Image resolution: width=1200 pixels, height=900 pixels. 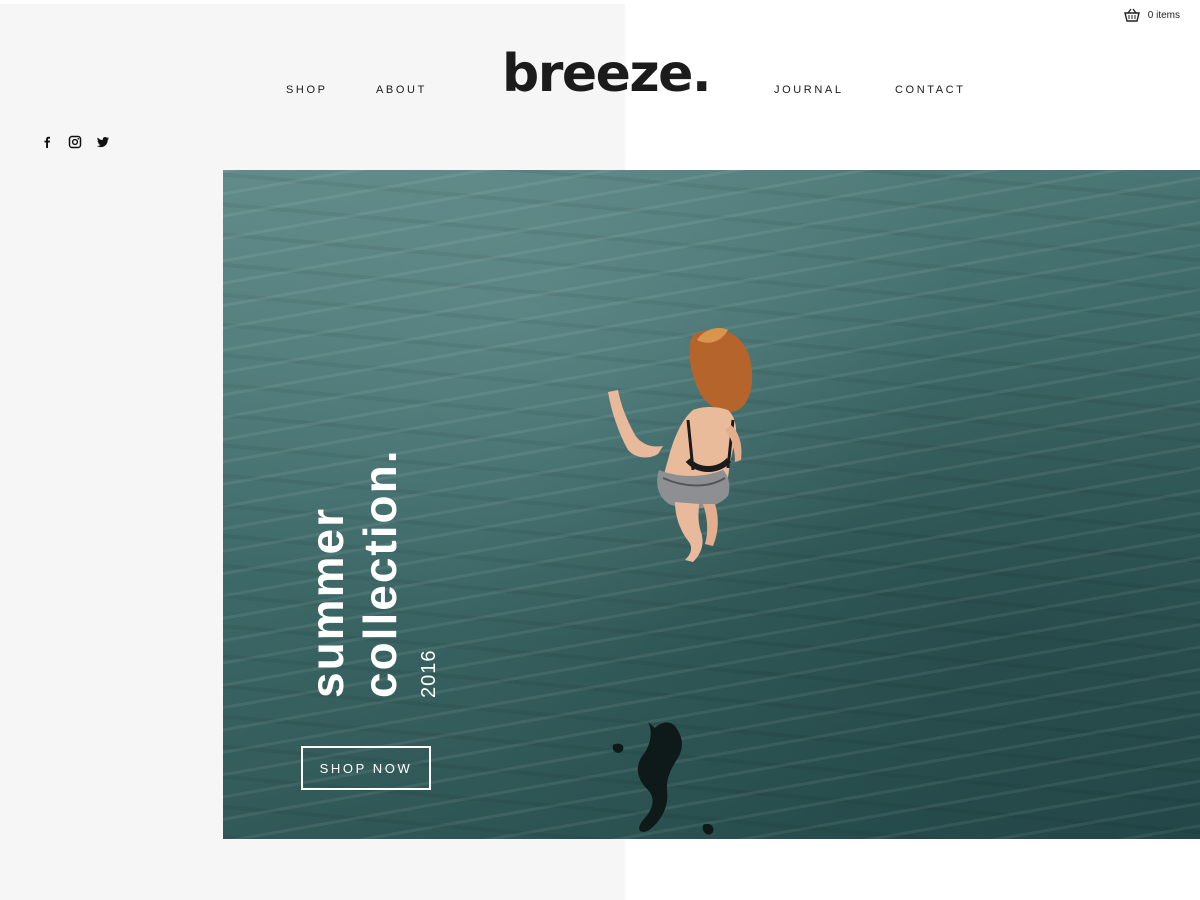 I want to click on facebook-icon, so click(x=47, y=142).